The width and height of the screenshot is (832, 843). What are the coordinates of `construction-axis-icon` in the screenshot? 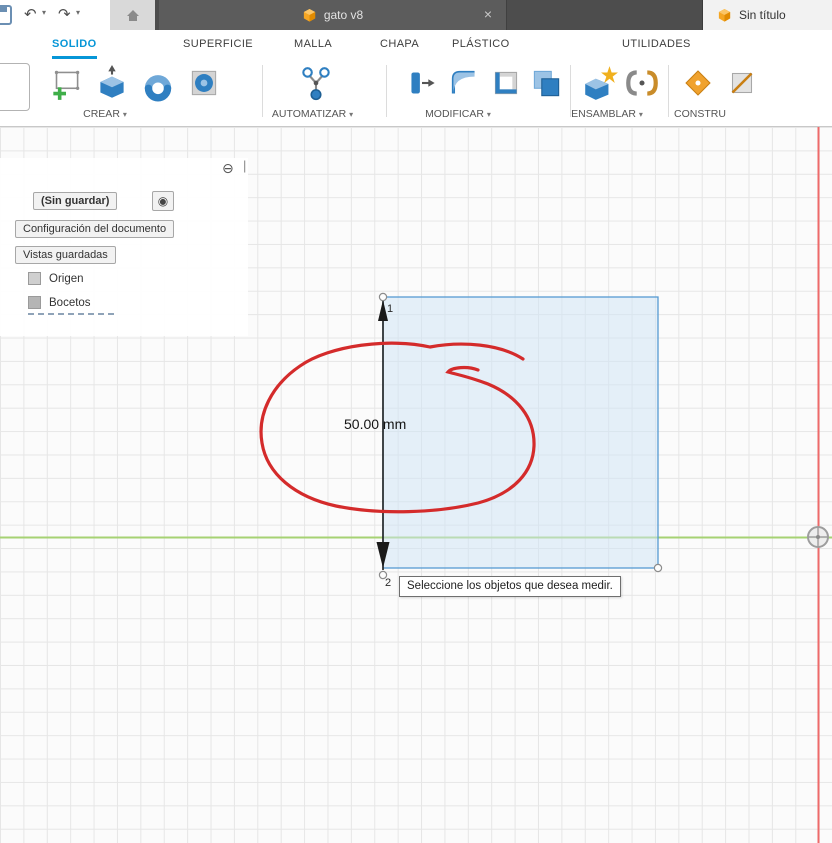 It's located at (742, 83).